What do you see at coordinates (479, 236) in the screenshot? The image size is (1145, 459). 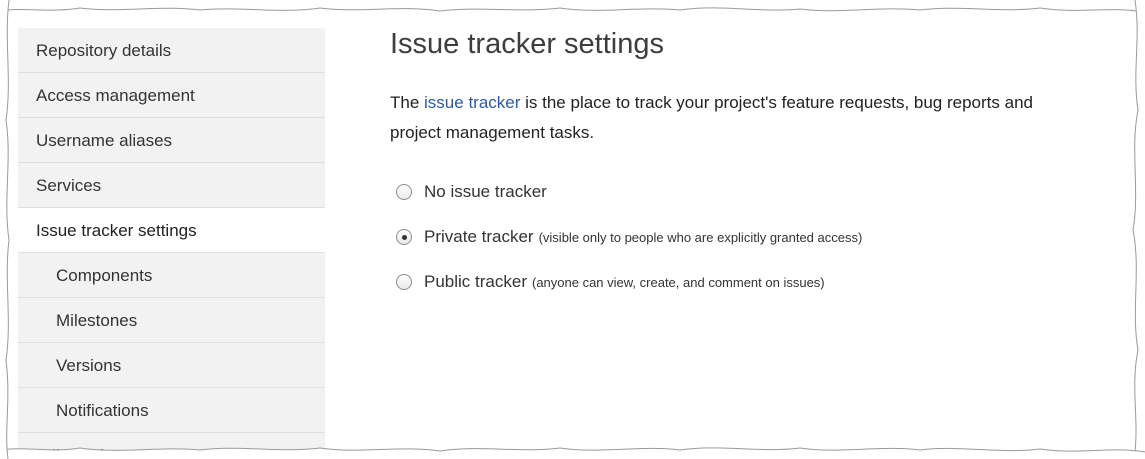 I see `option-label: Private tracker` at bounding box center [479, 236].